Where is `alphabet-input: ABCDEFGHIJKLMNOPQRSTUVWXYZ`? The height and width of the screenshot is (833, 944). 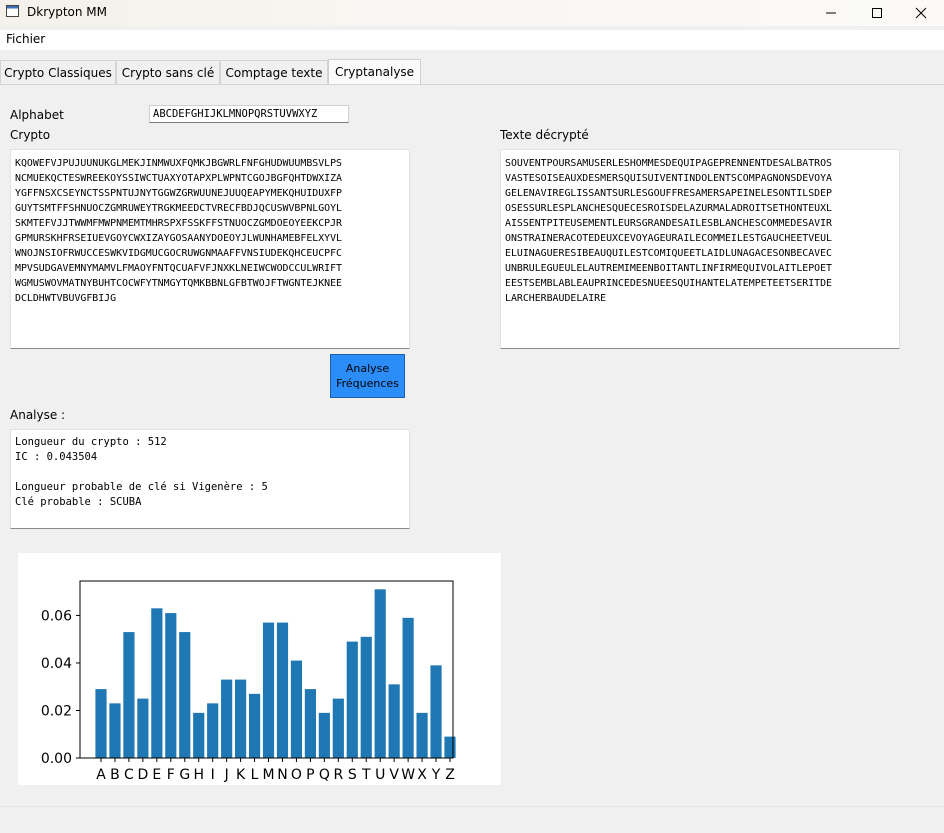
alphabet-input: ABCDEFGHIJKLMNOPQRSTUVWXYZ is located at coordinates (249, 114).